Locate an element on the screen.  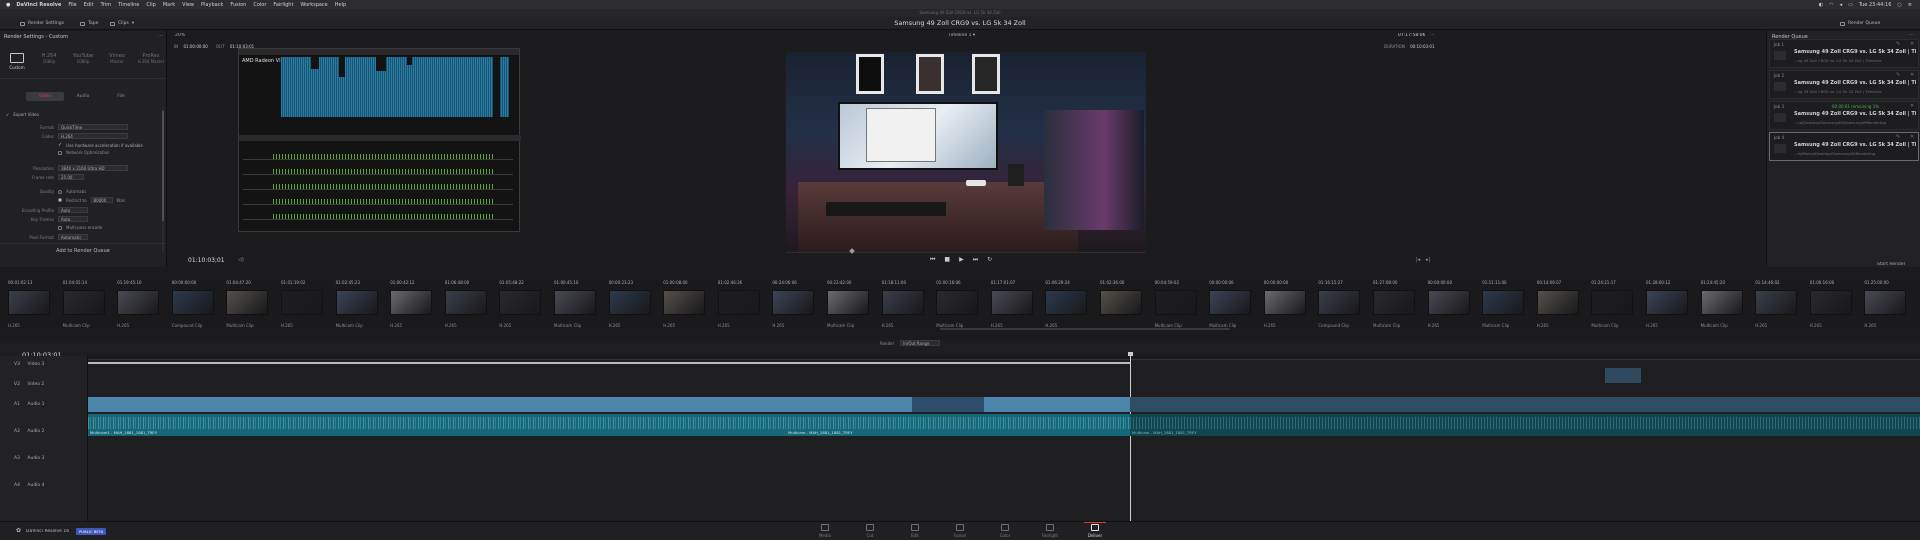
scrollbar-thumb is located at coordinates (163, 166).